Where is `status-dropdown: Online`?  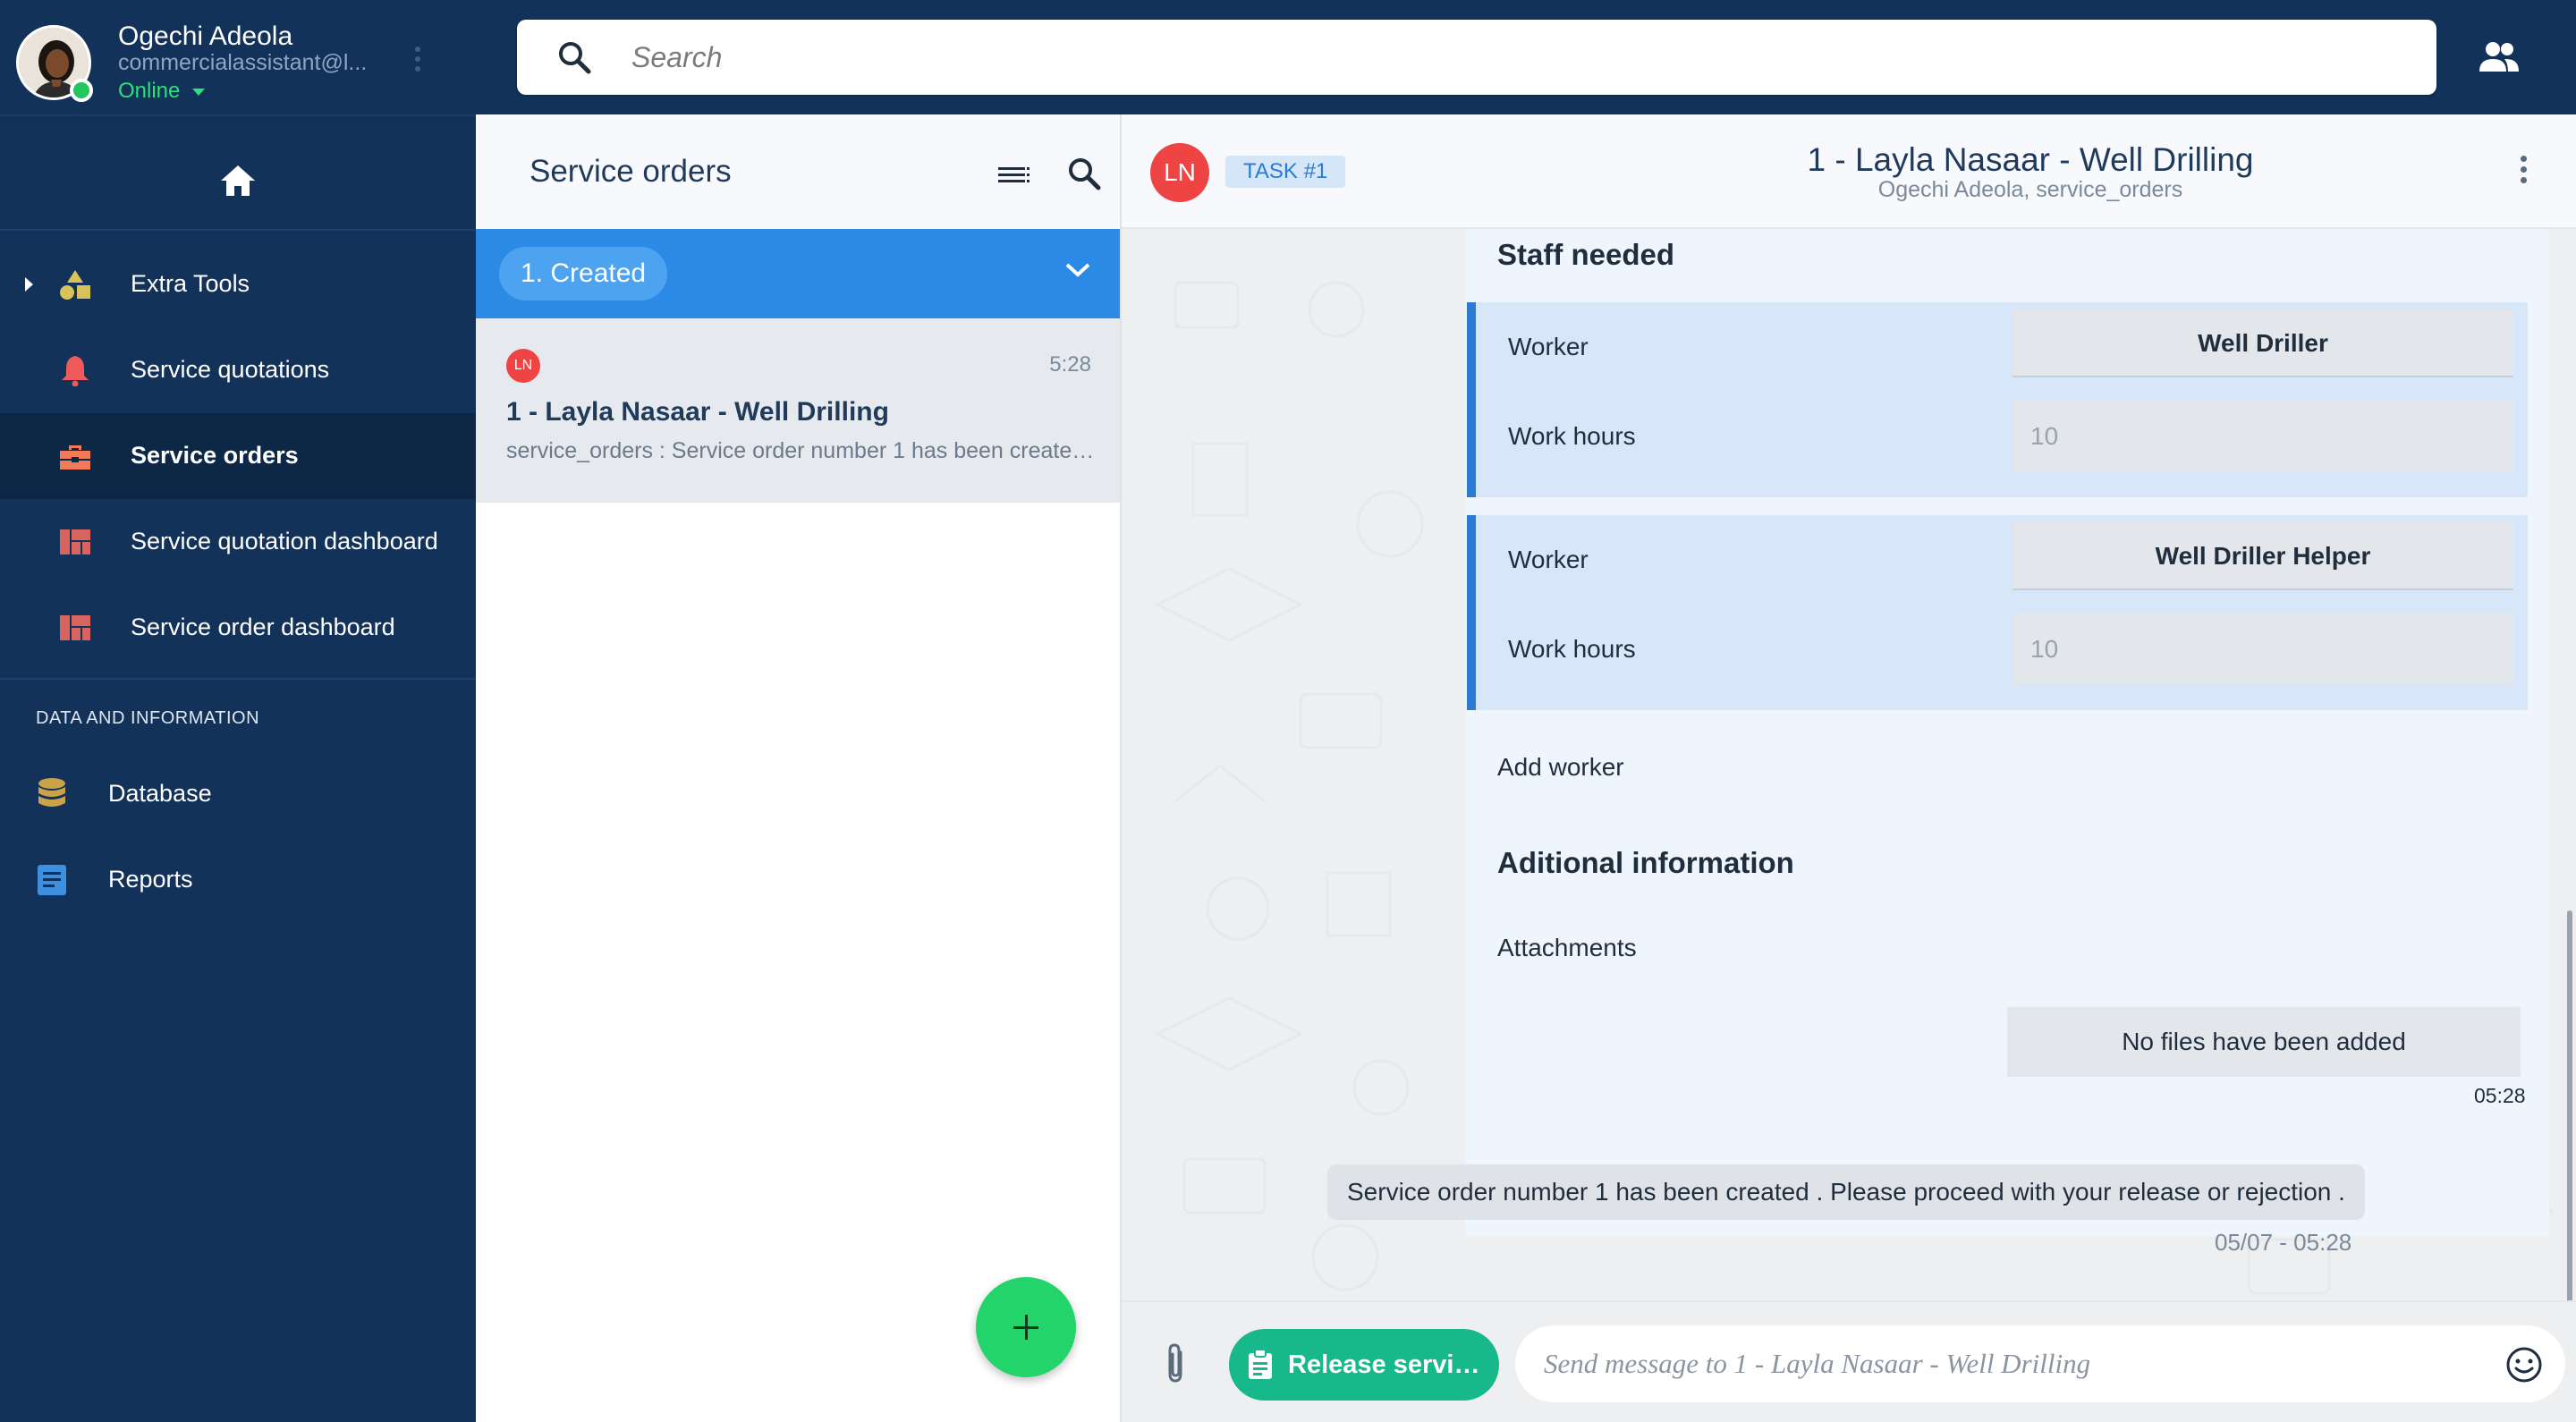 status-dropdown: Online is located at coordinates (162, 91).